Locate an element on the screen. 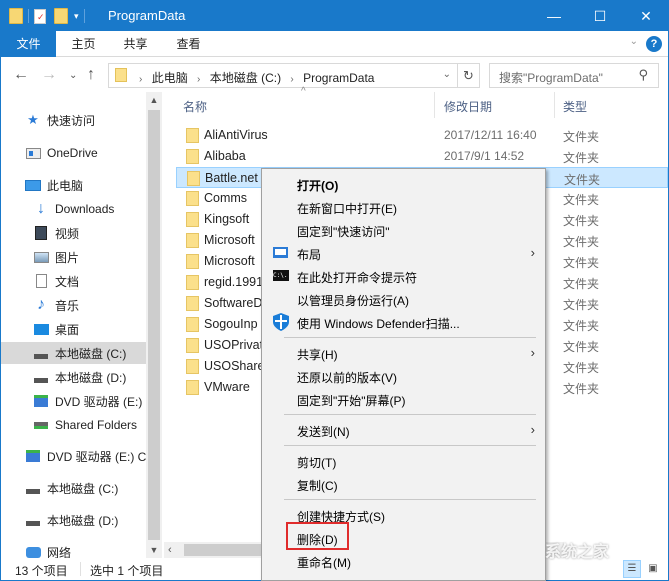  layout-icon is located at coordinates (281, 253).